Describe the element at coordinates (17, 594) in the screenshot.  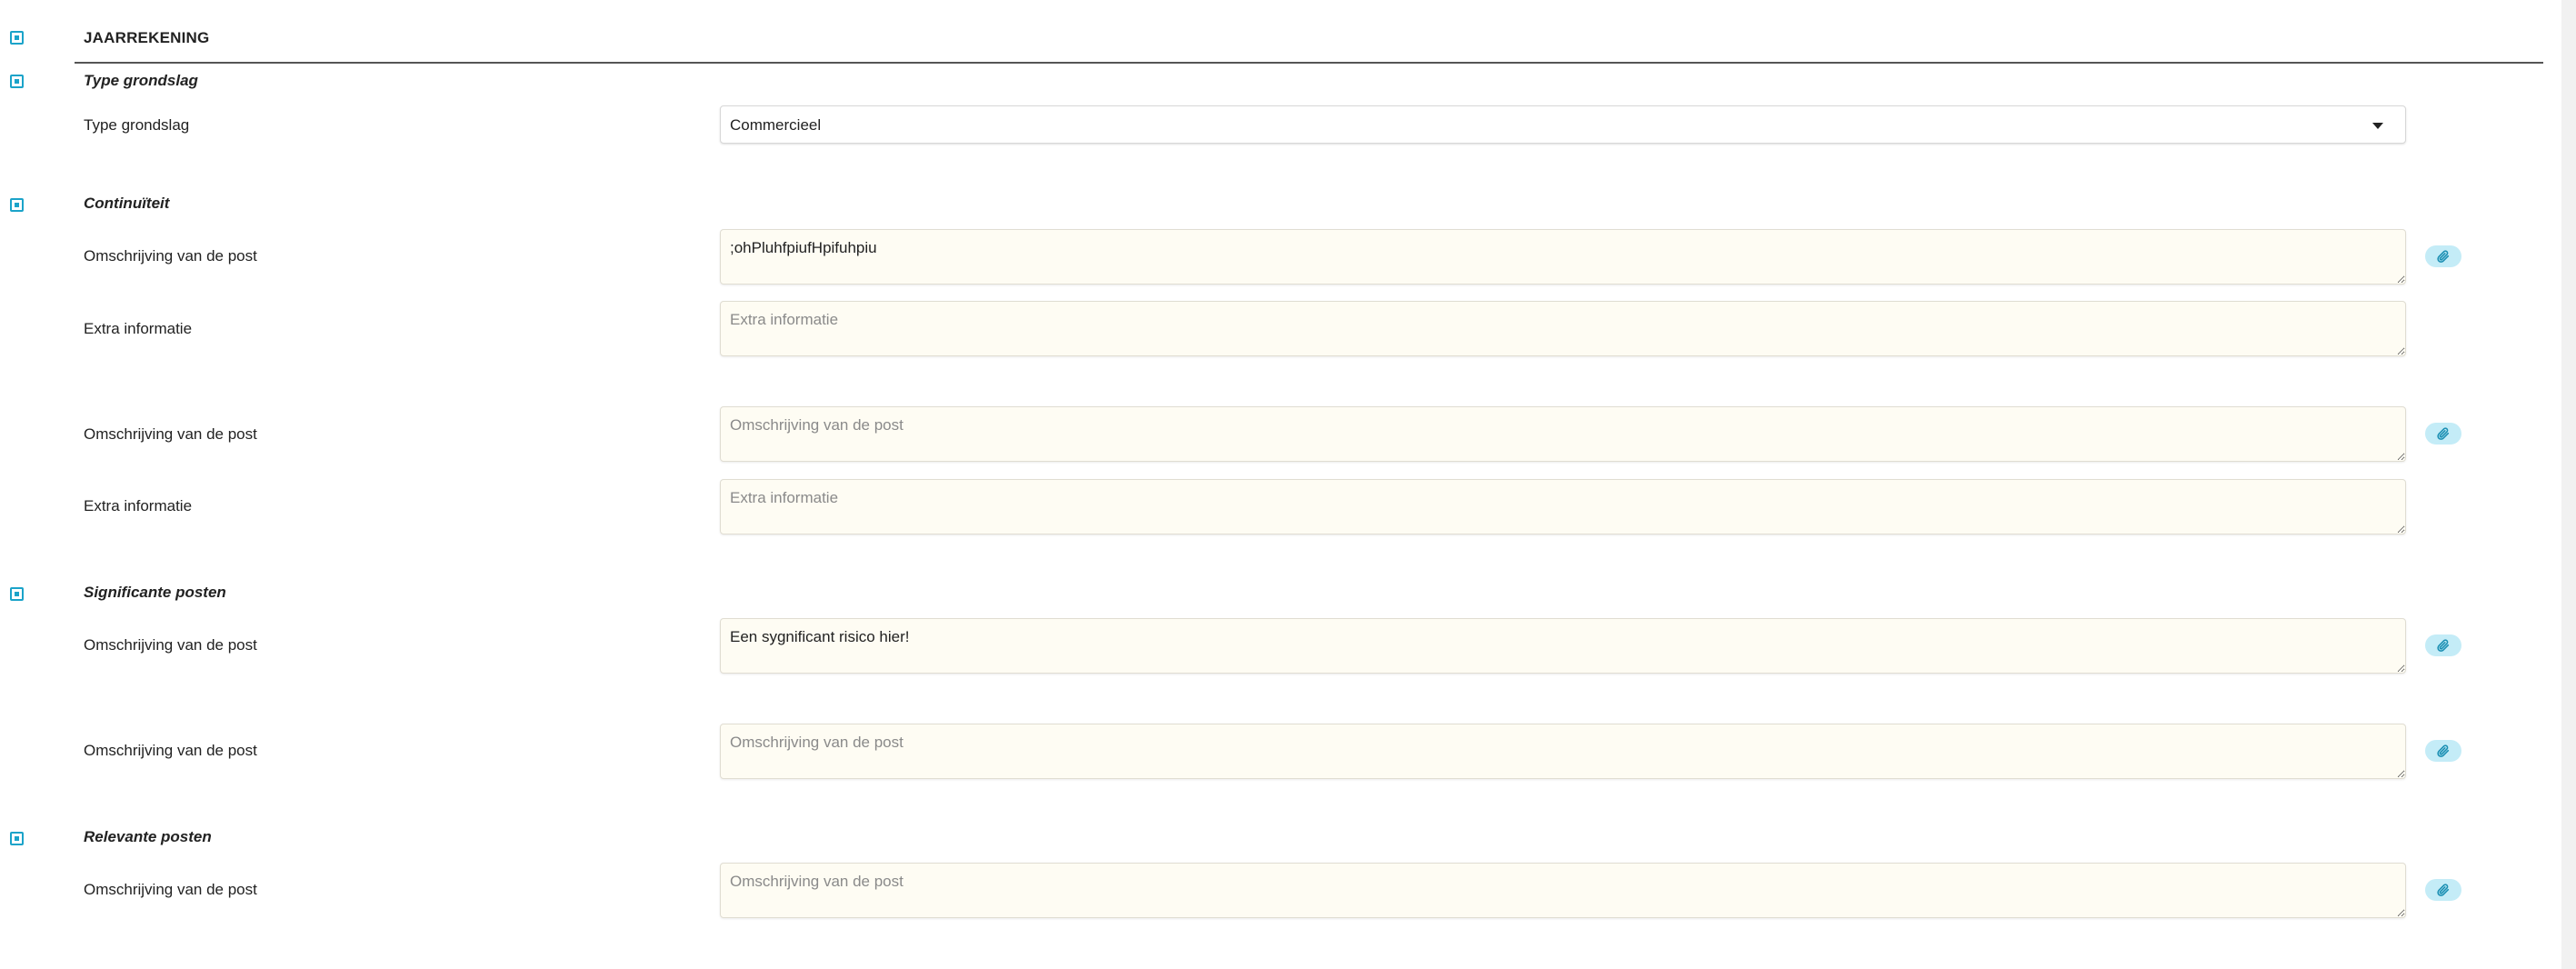
I see `section-checkbox-significante-posten` at that location.